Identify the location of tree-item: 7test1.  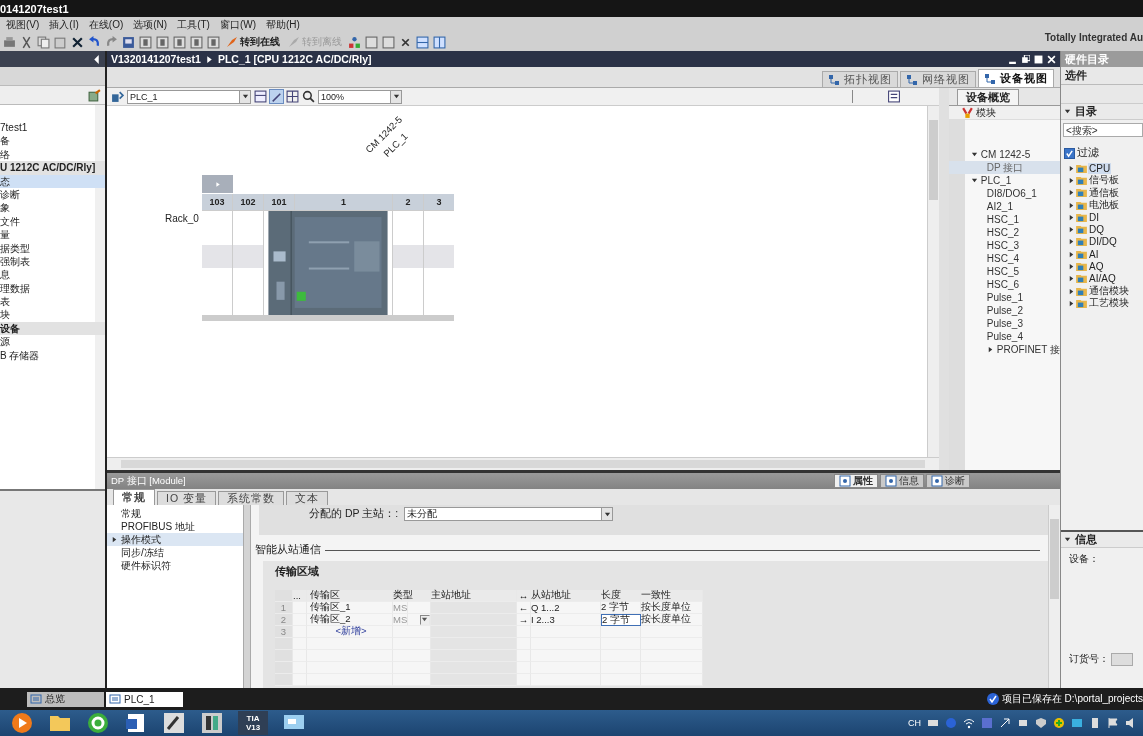
(52, 128).